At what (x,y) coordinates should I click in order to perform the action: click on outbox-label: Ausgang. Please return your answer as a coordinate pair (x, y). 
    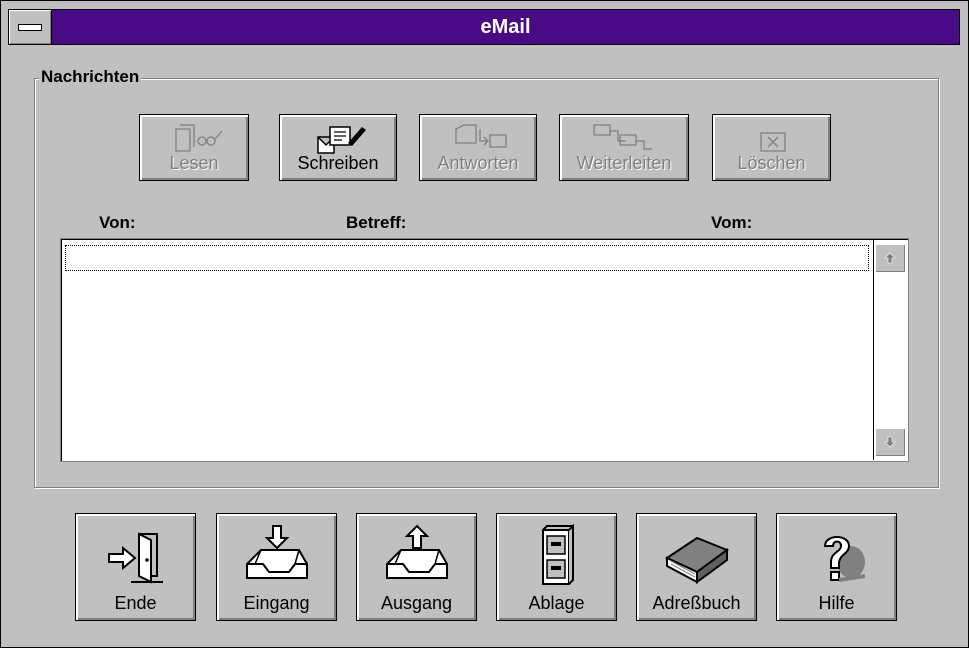
    Looking at the image, I should click on (416, 603).